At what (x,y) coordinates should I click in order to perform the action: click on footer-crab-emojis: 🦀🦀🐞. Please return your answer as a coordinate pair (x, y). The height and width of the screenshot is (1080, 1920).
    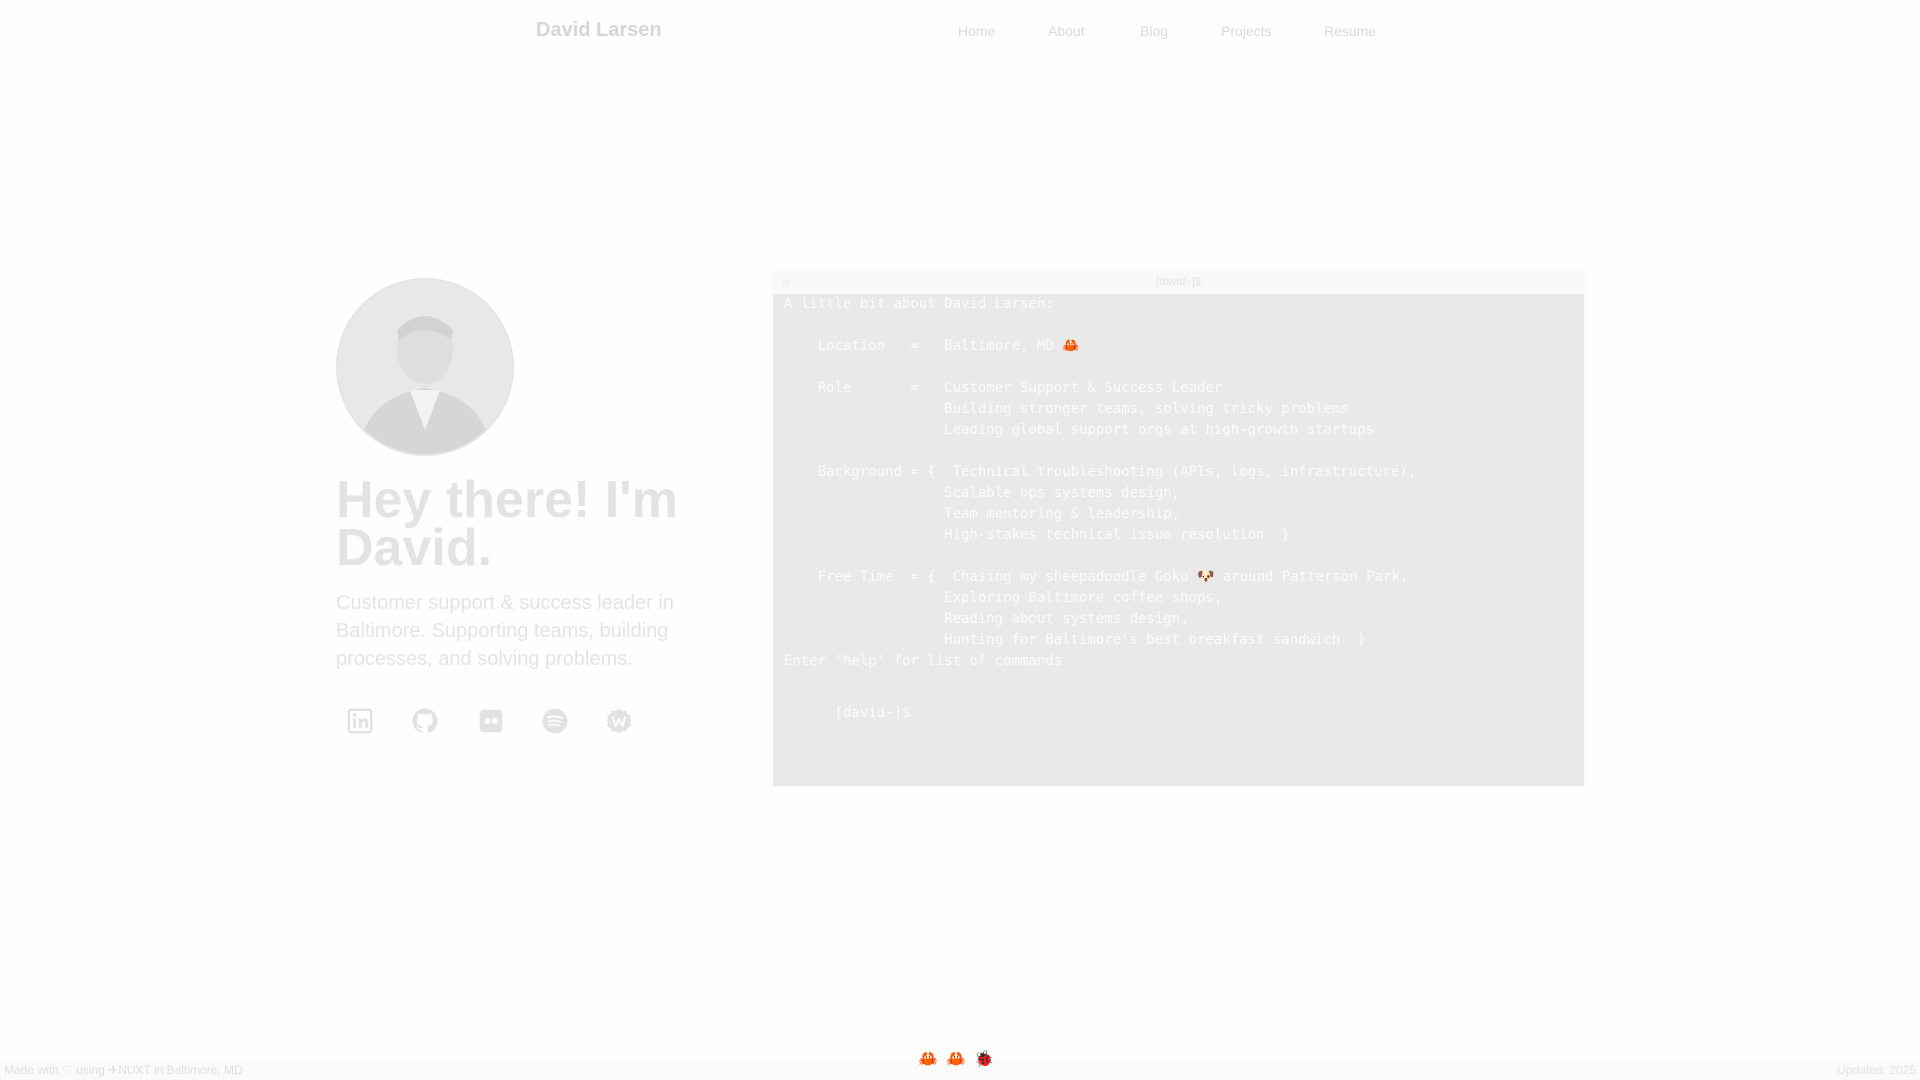
    Looking at the image, I should click on (960, 1059).